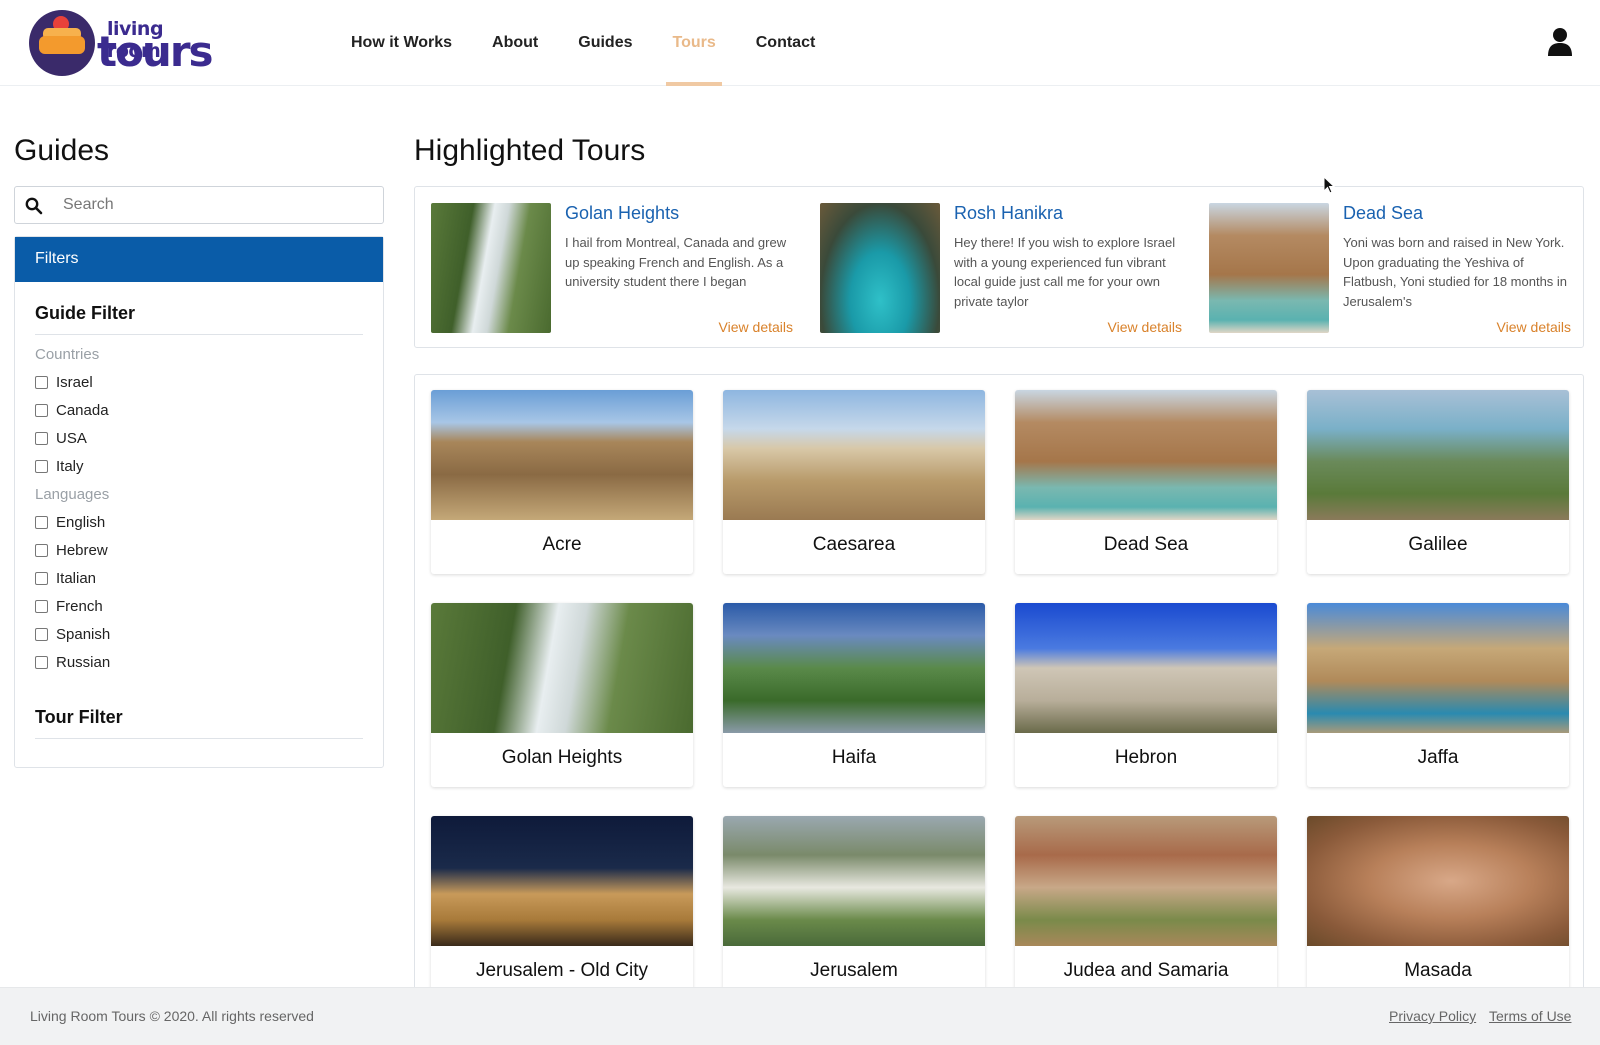 The width and height of the screenshot is (1600, 1045). I want to click on tour-card-haifa: Haifa, so click(854, 695).